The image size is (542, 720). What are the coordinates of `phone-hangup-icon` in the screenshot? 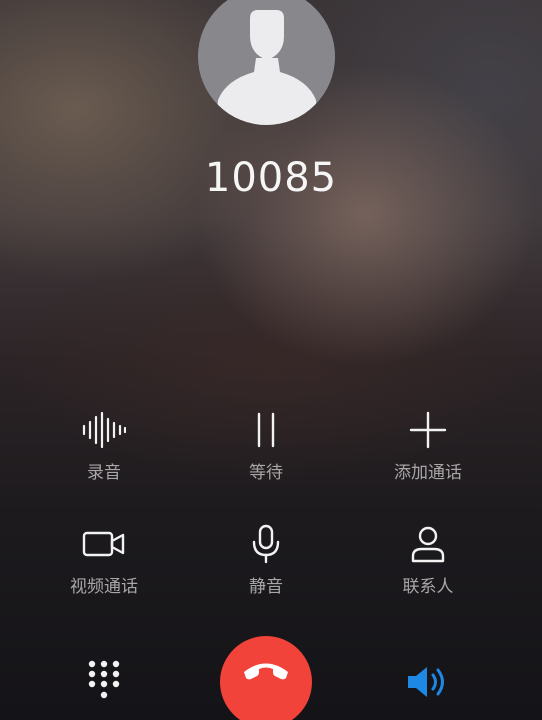 It's located at (266, 671).